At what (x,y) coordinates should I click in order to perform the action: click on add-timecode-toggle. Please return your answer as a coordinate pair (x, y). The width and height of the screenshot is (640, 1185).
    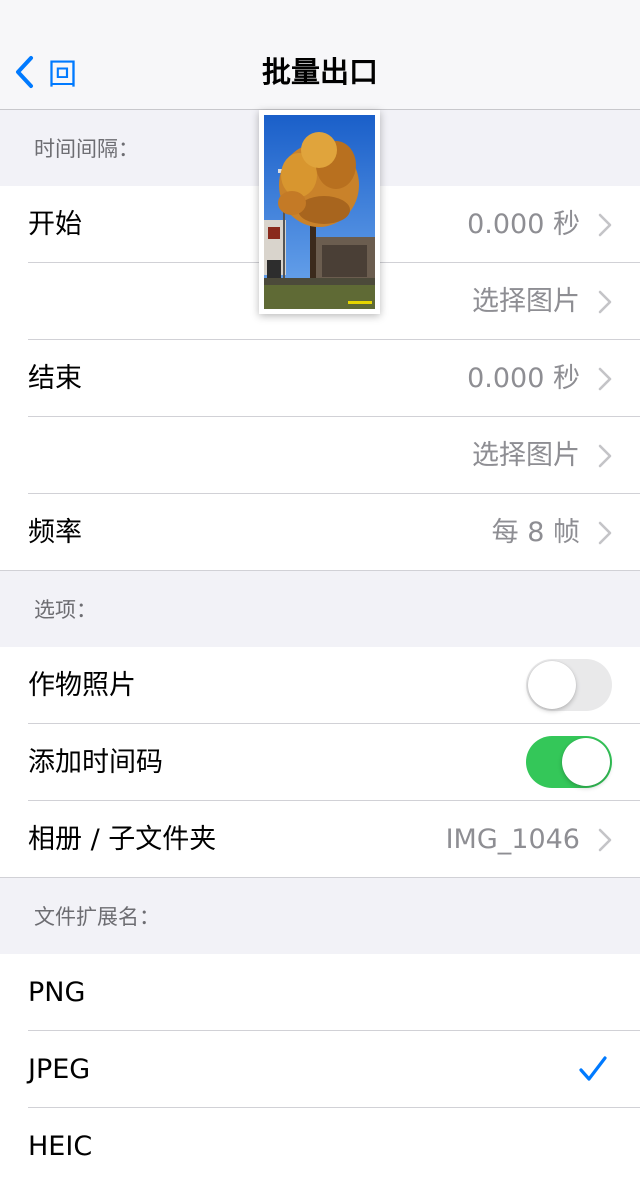
    Looking at the image, I should click on (569, 762).